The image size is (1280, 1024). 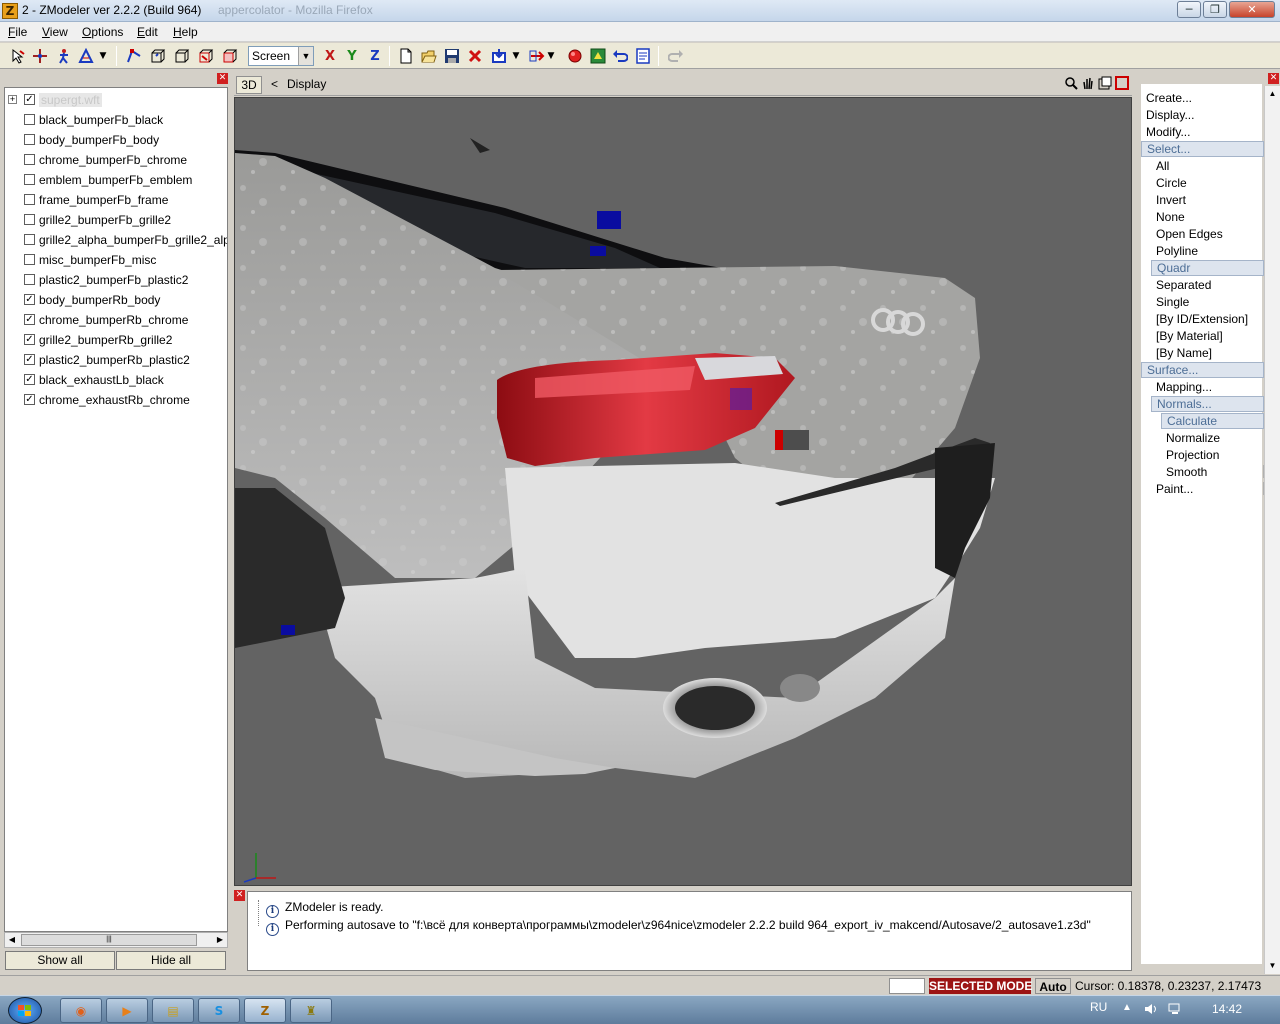 What do you see at coordinates (1272, 530) in the screenshot?
I see `vertical-scrollbar: ▲ ▼` at bounding box center [1272, 530].